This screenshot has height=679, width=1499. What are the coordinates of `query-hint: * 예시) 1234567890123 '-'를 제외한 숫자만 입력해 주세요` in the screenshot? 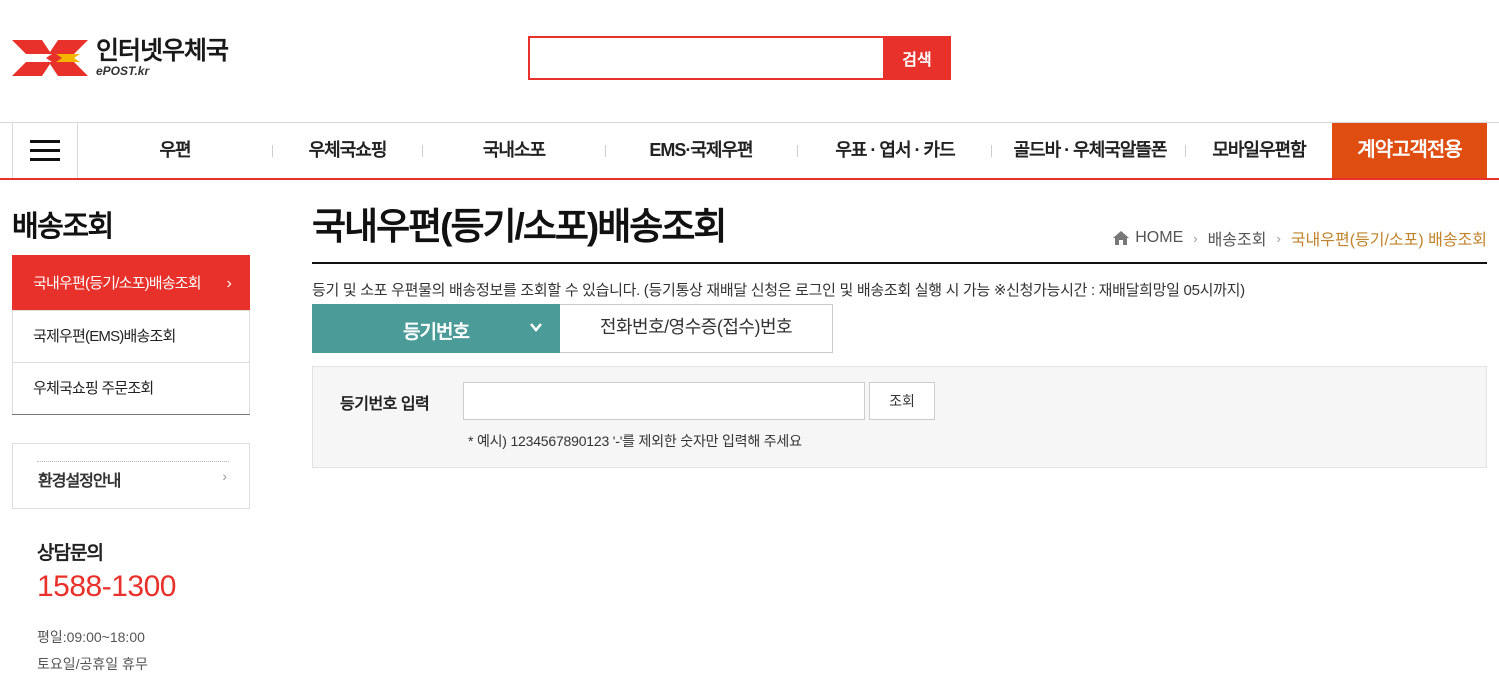 It's located at (635, 441).